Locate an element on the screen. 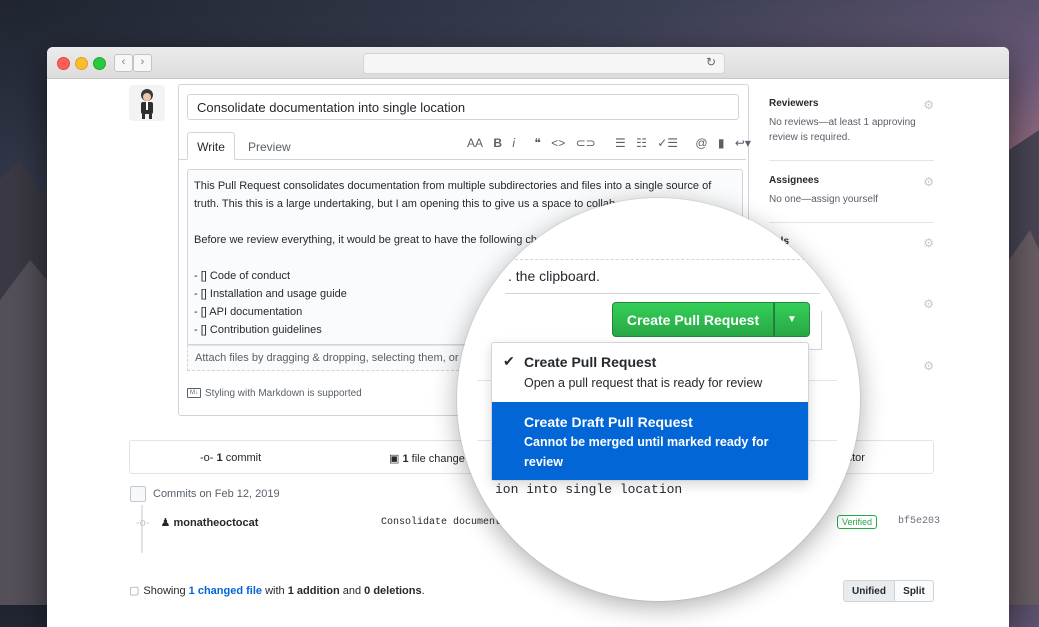  octocat-avatar-icon is located at coordinates (147, 104).